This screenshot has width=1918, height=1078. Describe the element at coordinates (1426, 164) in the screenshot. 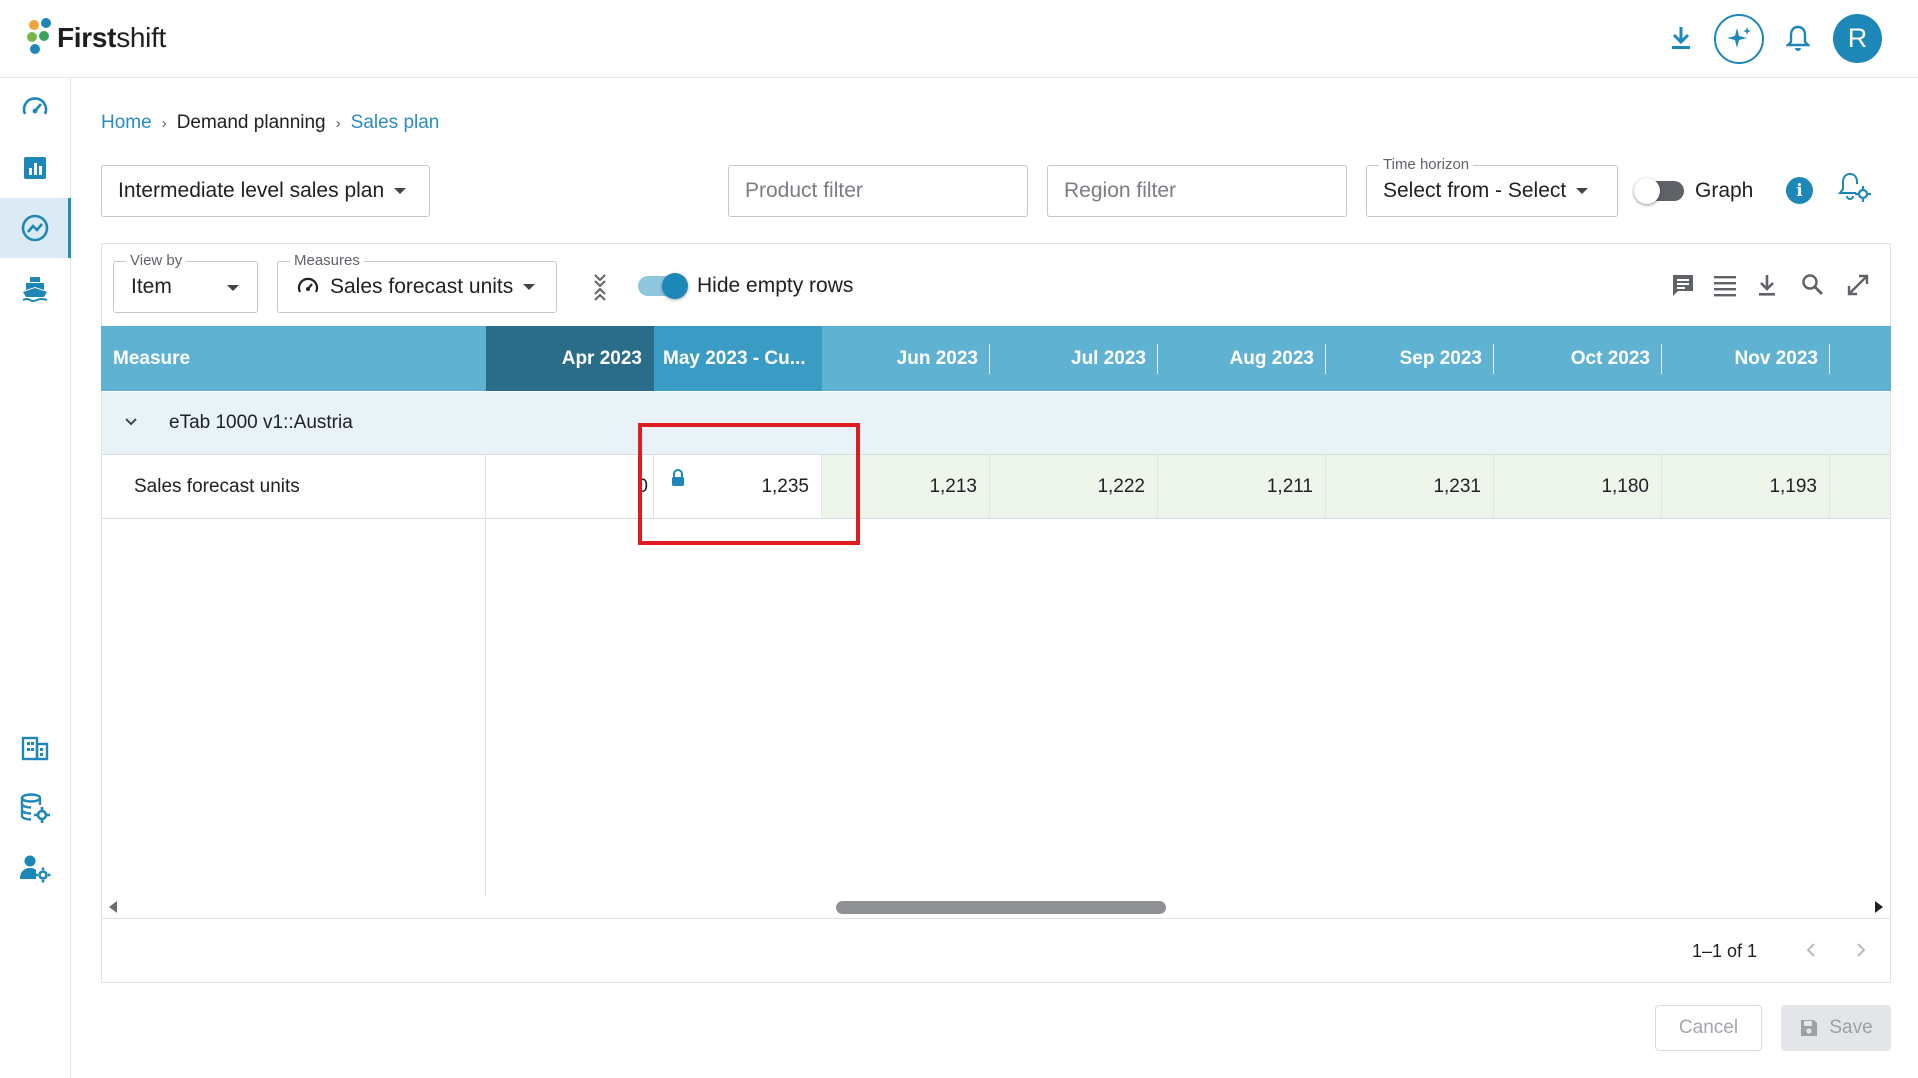

I see `time-horizon-label: Time horizon` at that location.